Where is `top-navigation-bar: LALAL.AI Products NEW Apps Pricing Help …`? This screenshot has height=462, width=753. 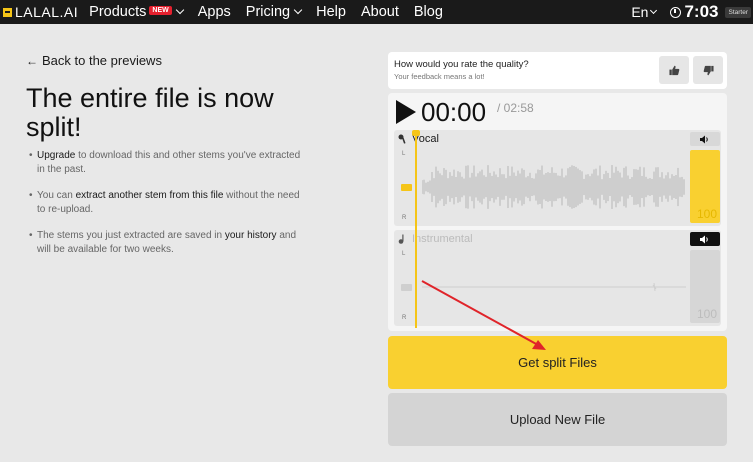 top-navigation-bar: LALAL.AI Products NEW Apps Pricing Help … is located at coordinates (376, 12).